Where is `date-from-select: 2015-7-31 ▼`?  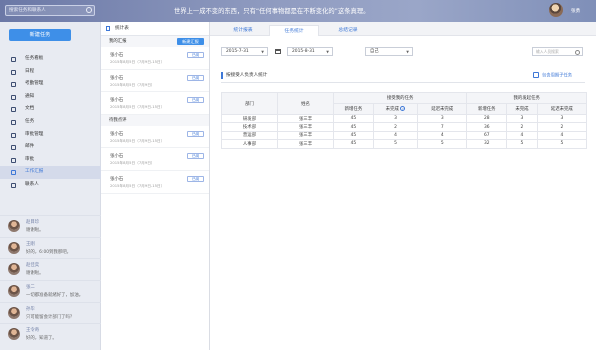 date-from-select: 2015-7-31 ▼ is located at coordinates (244, 51).